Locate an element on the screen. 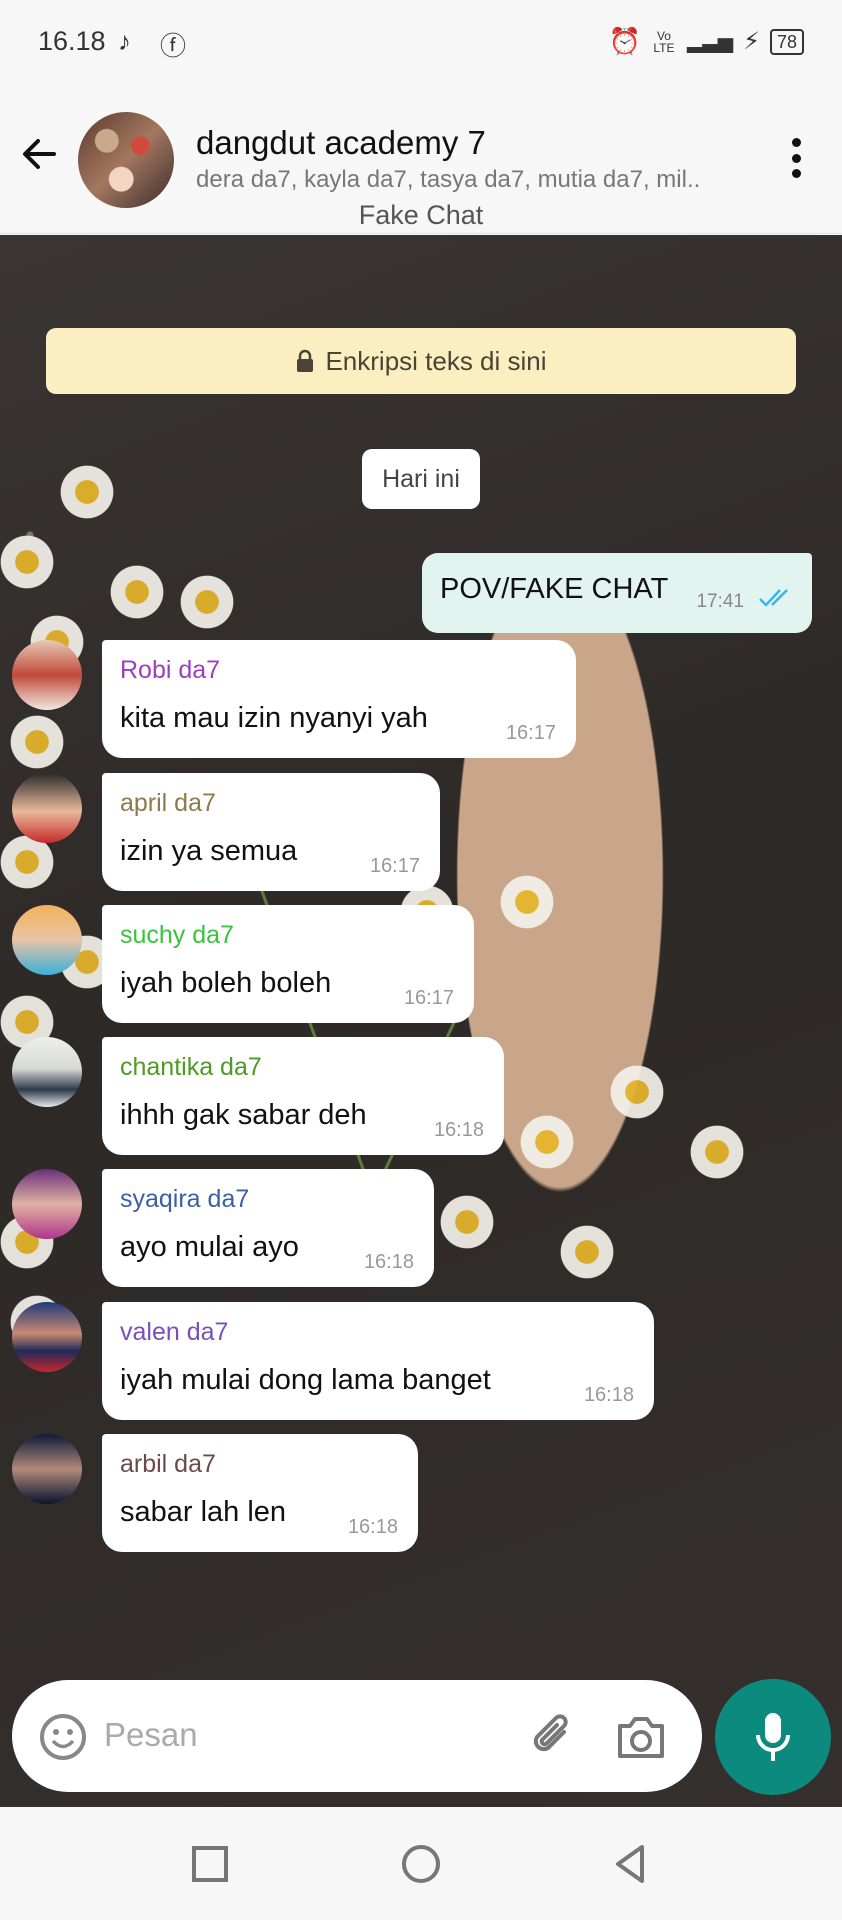 Image resolution: width=842 pixels, height=1920 pixels. battery-indicator: 78 is located at coordinates (786, 41).